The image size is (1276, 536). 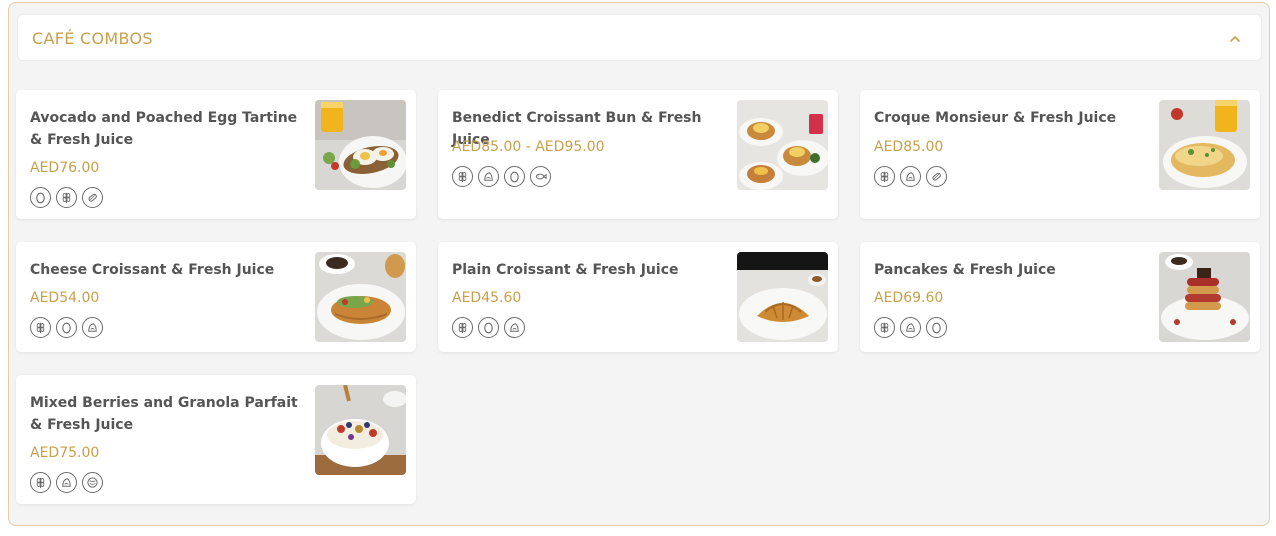 What do you see at coordinates (909, 298) in the screenshot?
I see `item-price: AED69.60` at bounding box center [909, 298].